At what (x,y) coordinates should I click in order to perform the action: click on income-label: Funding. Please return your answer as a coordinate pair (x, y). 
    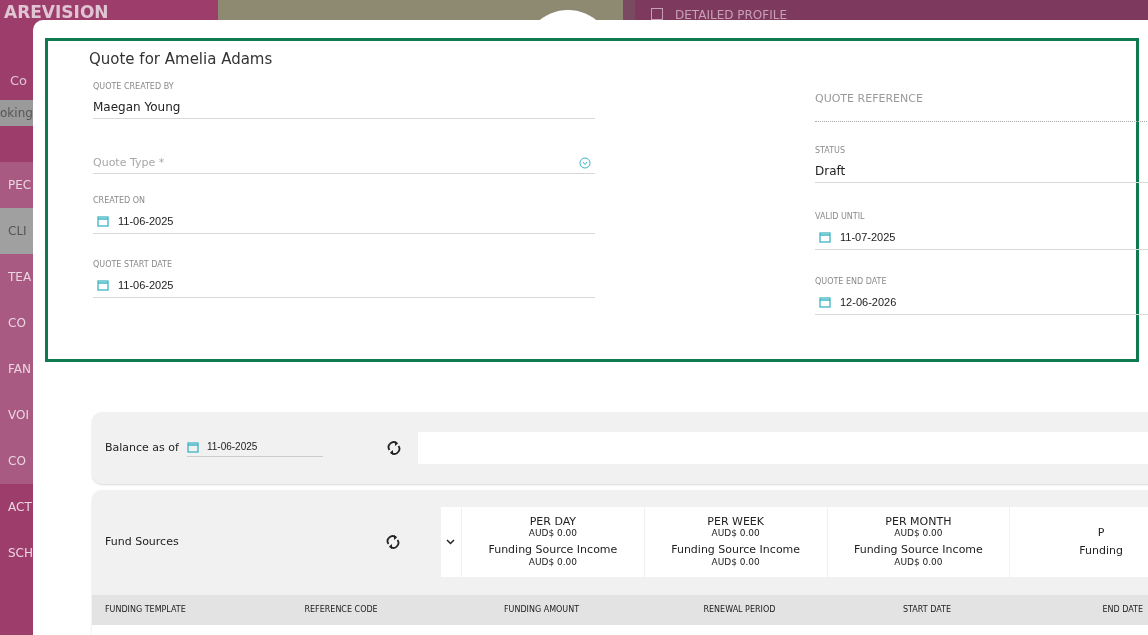
    Looking at the image, I should click on (1101, 550).